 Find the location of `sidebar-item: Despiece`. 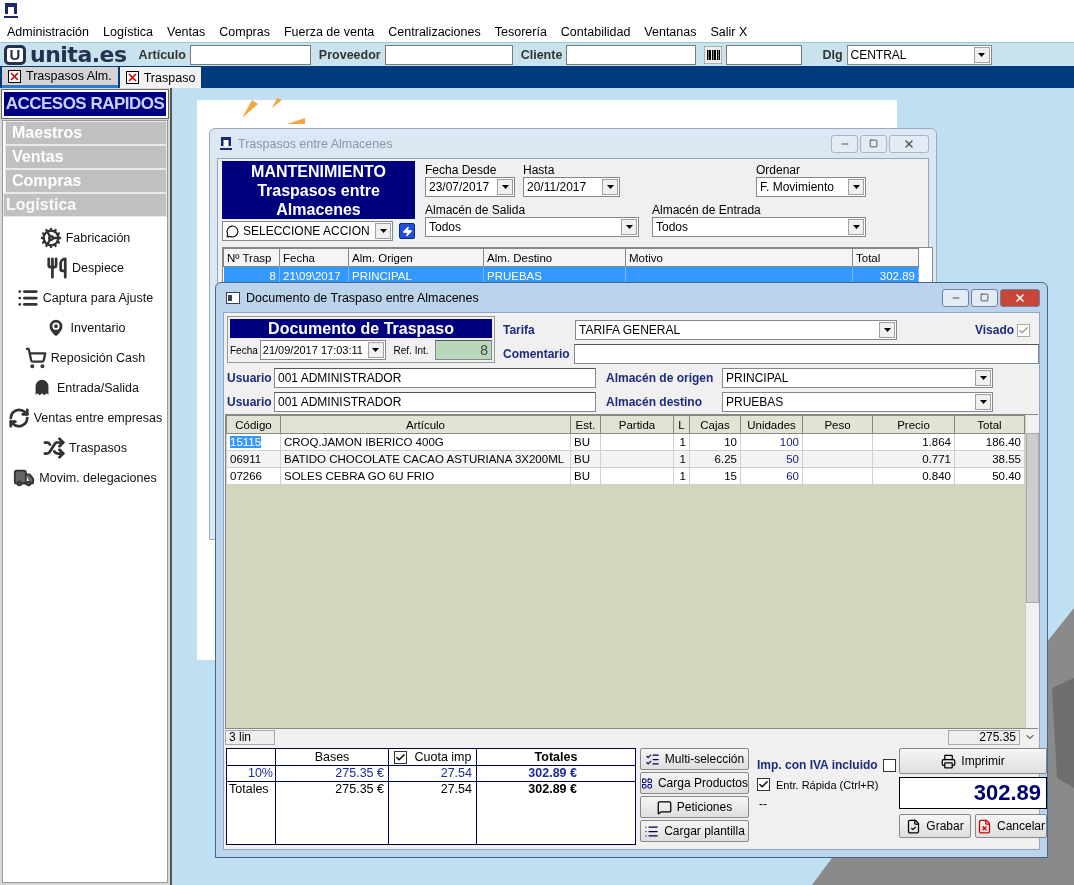

sidebar-item: Despiece is located at coordinates (85, 268).